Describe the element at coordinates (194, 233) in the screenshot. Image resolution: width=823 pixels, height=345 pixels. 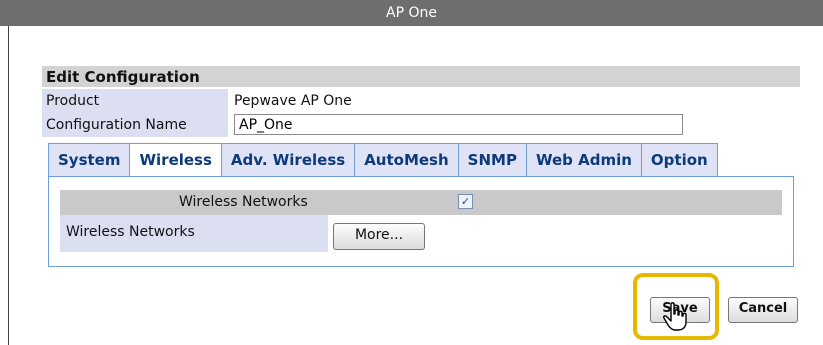
I see `wireless-networks-label: Wireless Networks` at that location.